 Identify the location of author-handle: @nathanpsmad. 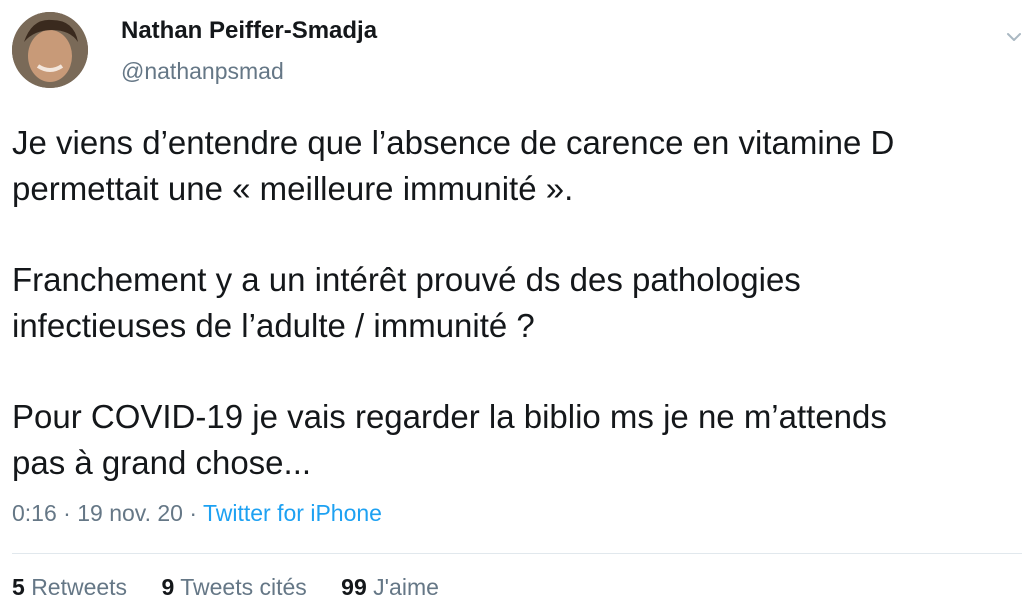
(202, 71).